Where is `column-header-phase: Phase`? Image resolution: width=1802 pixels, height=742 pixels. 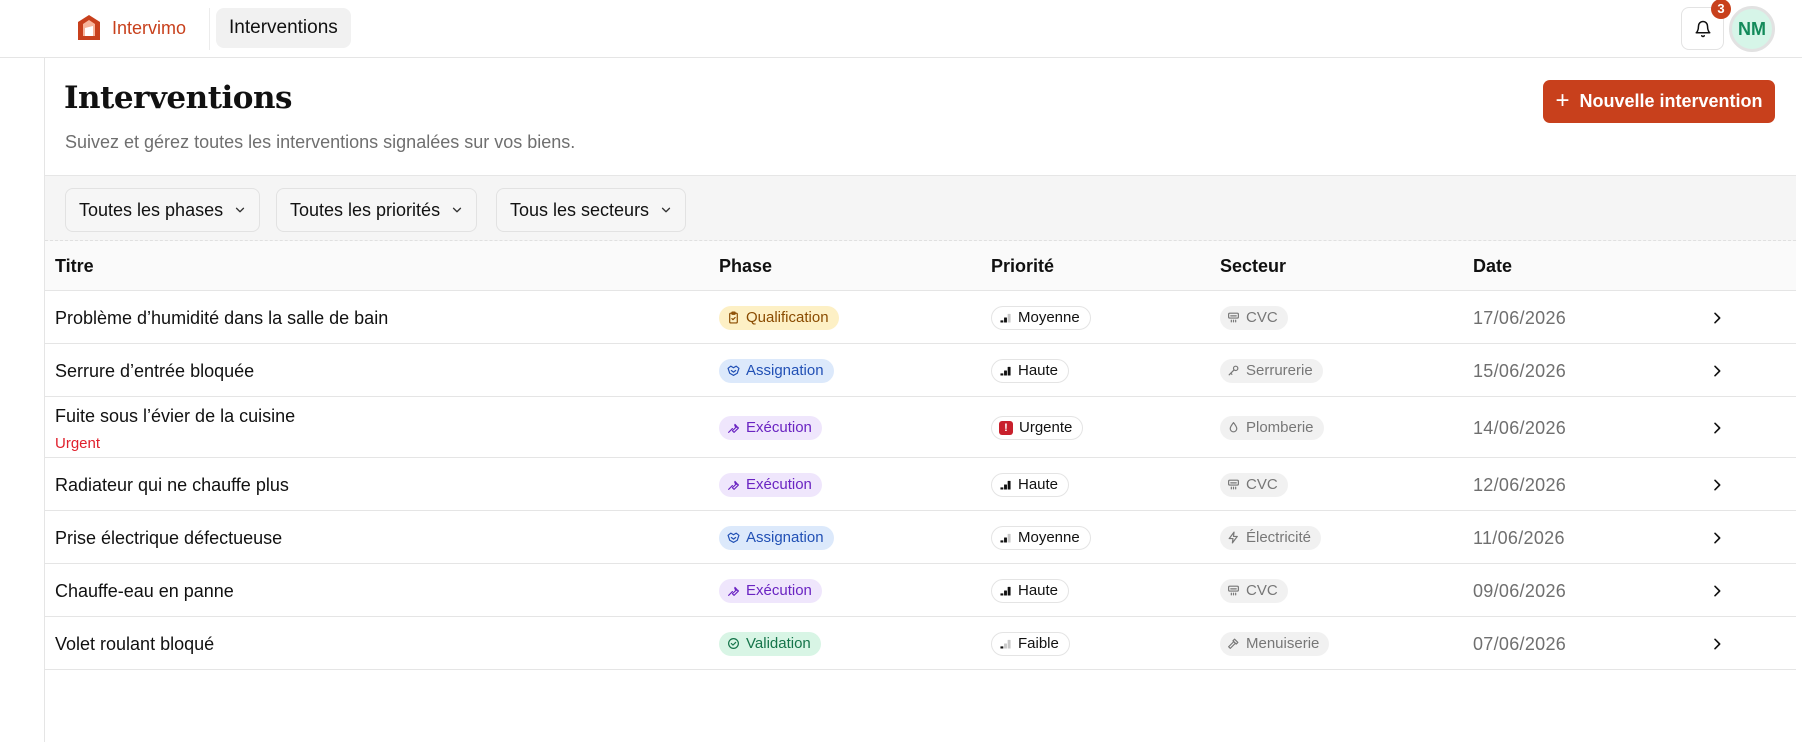 column-header-phase: Phase is located at coordinates (745, 266).